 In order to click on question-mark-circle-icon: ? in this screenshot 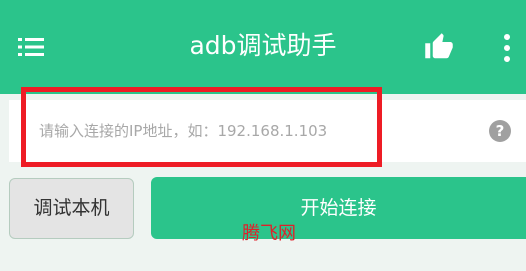, I will do `click(500, 131)`.